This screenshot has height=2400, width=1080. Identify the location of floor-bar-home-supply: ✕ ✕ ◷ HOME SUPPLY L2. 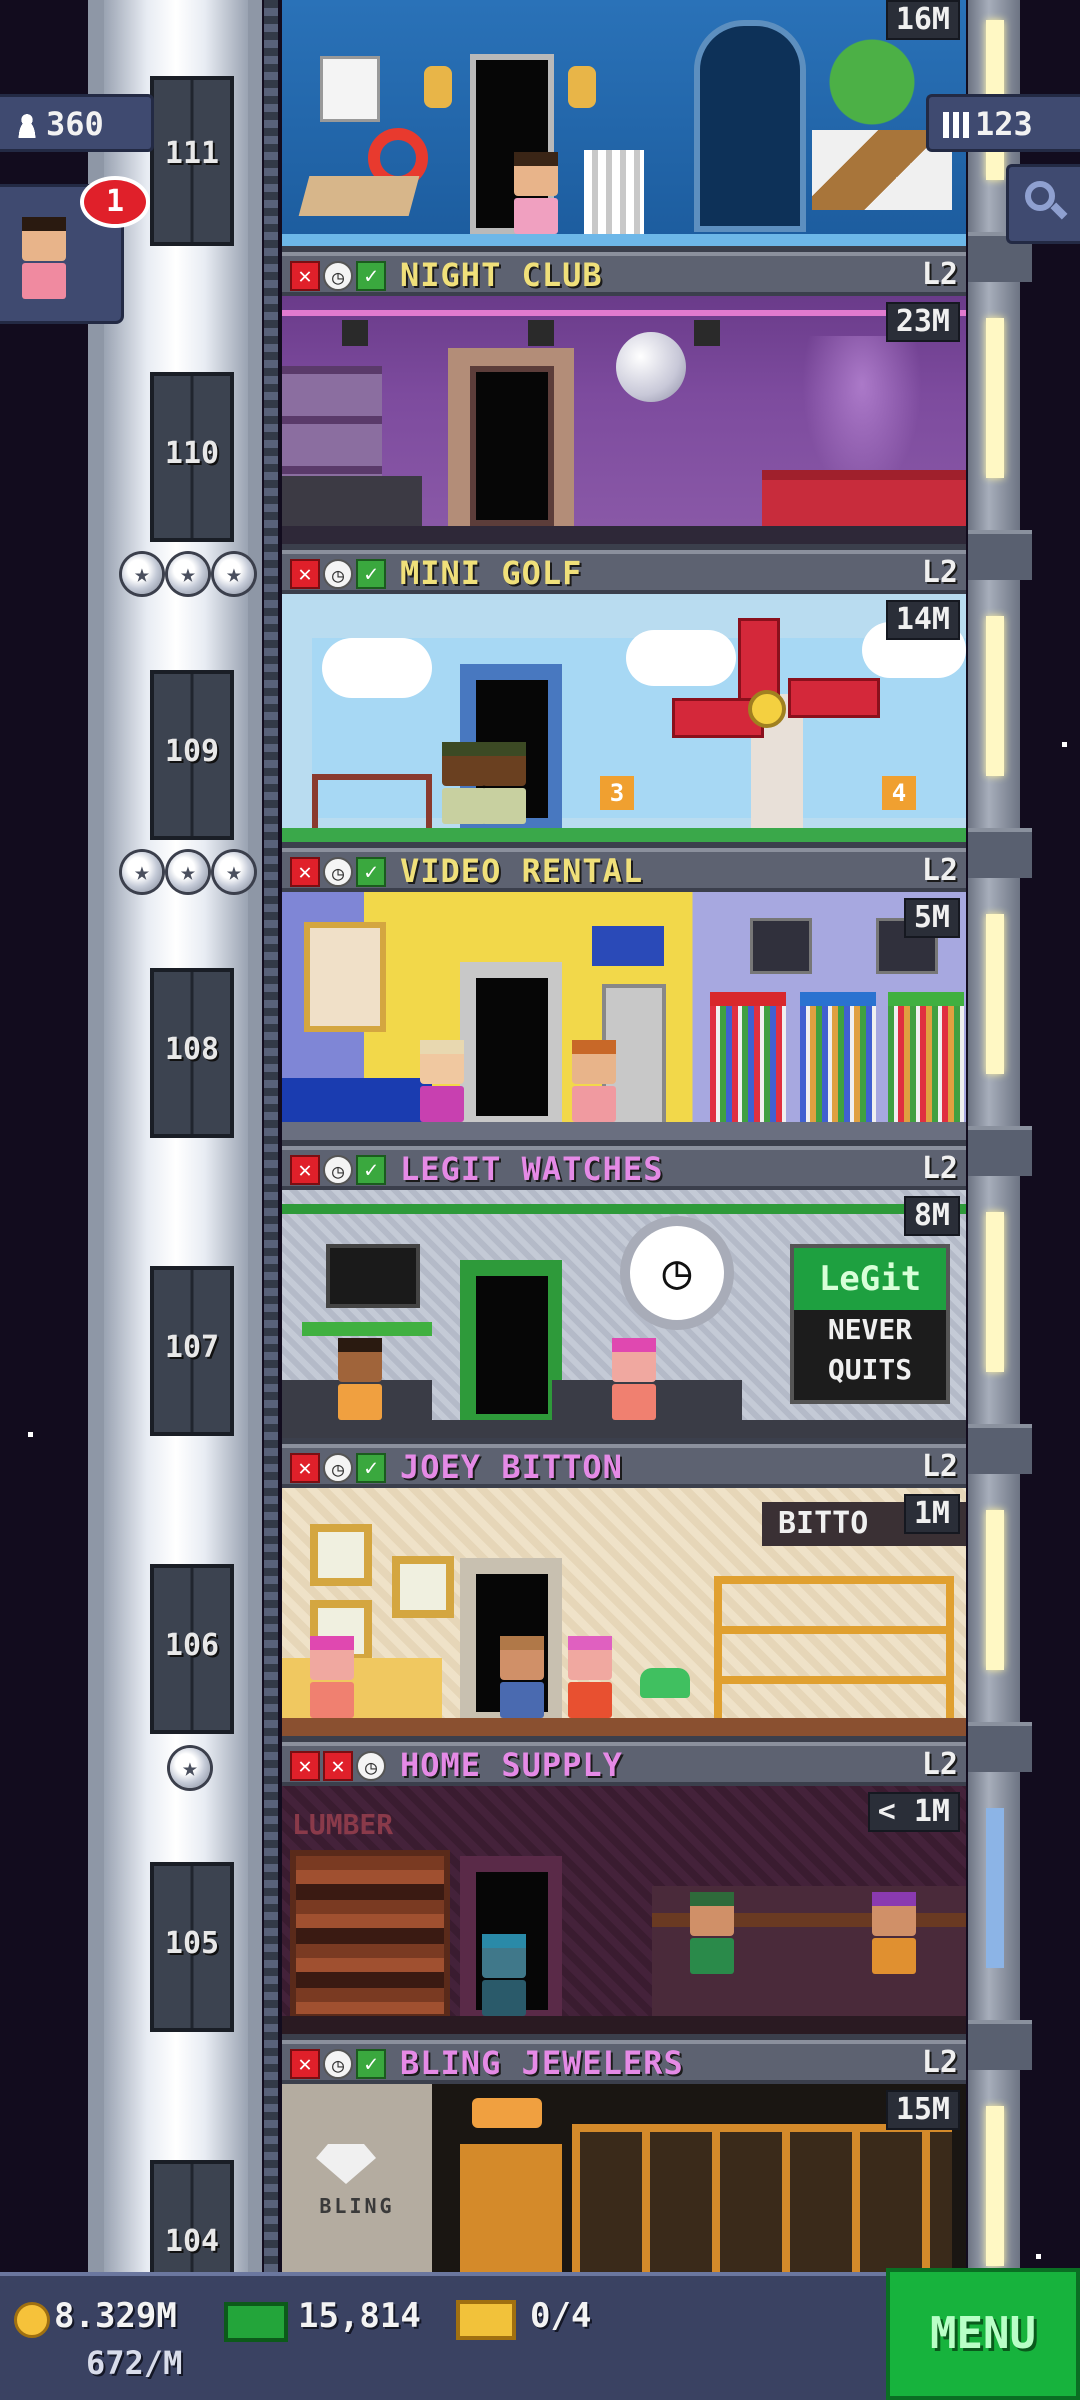
(624, 1764).